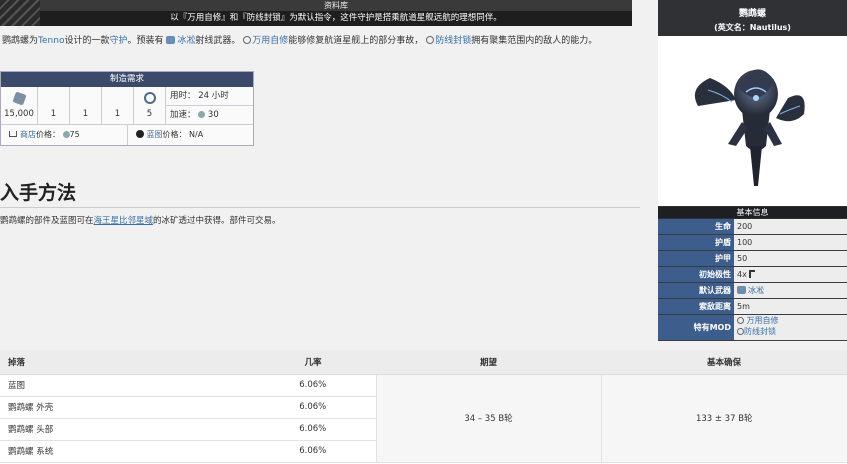  Describe the element at coordinates (749, 127) in the screenshot. I see `nautilus-render-icon` at that location.